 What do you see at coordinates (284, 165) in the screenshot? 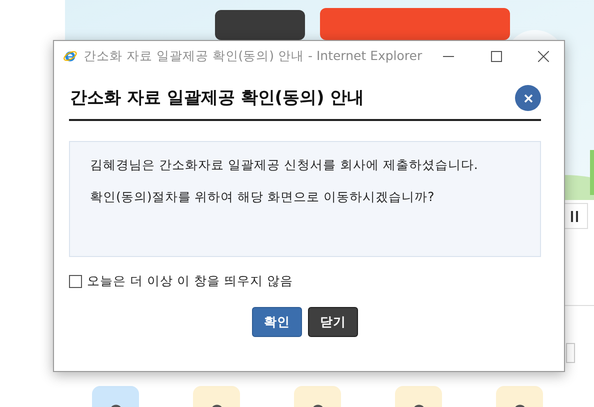
I see `message-text: 김혜경님은 간소화자료 일괄제공 신청서를 회사에 제출하셨습니다.` at bounding box center [284, 165].